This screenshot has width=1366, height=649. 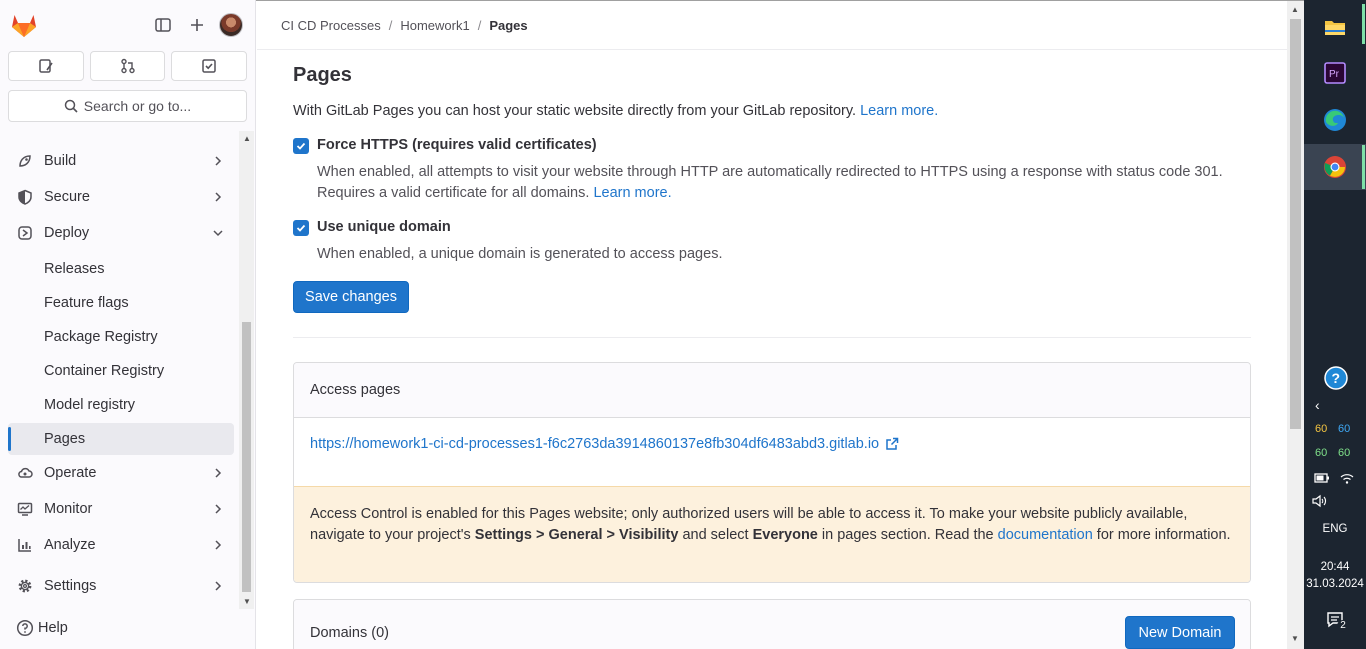 I want to click on volume-icon, so click(x=1320, y=502).